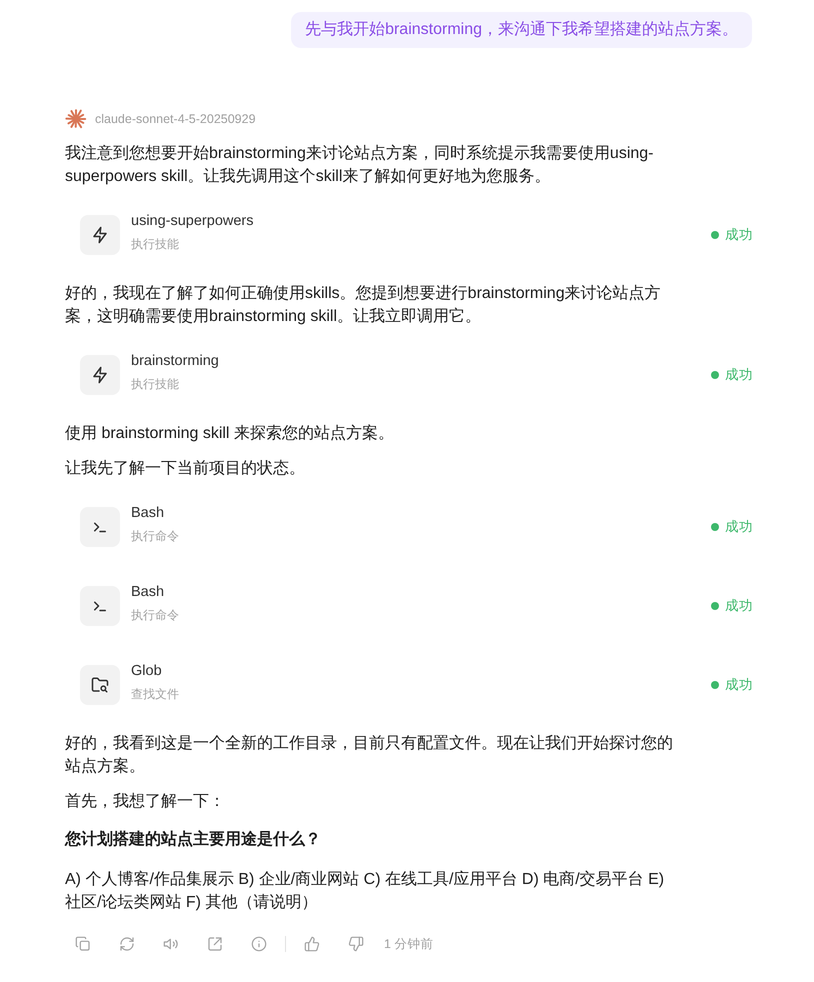 The height and width of the screenshot is (982, 814). What do you see at coordinates (193, 839) in the screenshot?
I see `question-heading: 您计划搭建的站点主要用途是什么？` at bounding box center [193, 839].